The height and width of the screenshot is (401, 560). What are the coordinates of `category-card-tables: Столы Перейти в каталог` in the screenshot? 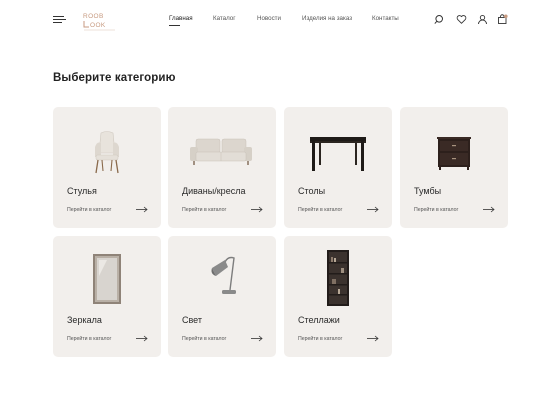 It's located at (338, 167).